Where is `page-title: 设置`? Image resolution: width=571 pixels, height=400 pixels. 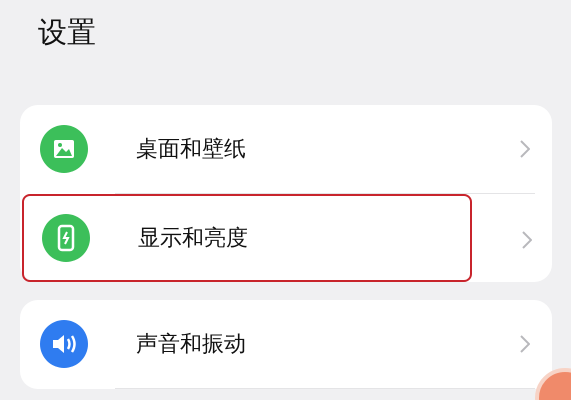
page-title: 设置 is located at coordinates (67, 32).